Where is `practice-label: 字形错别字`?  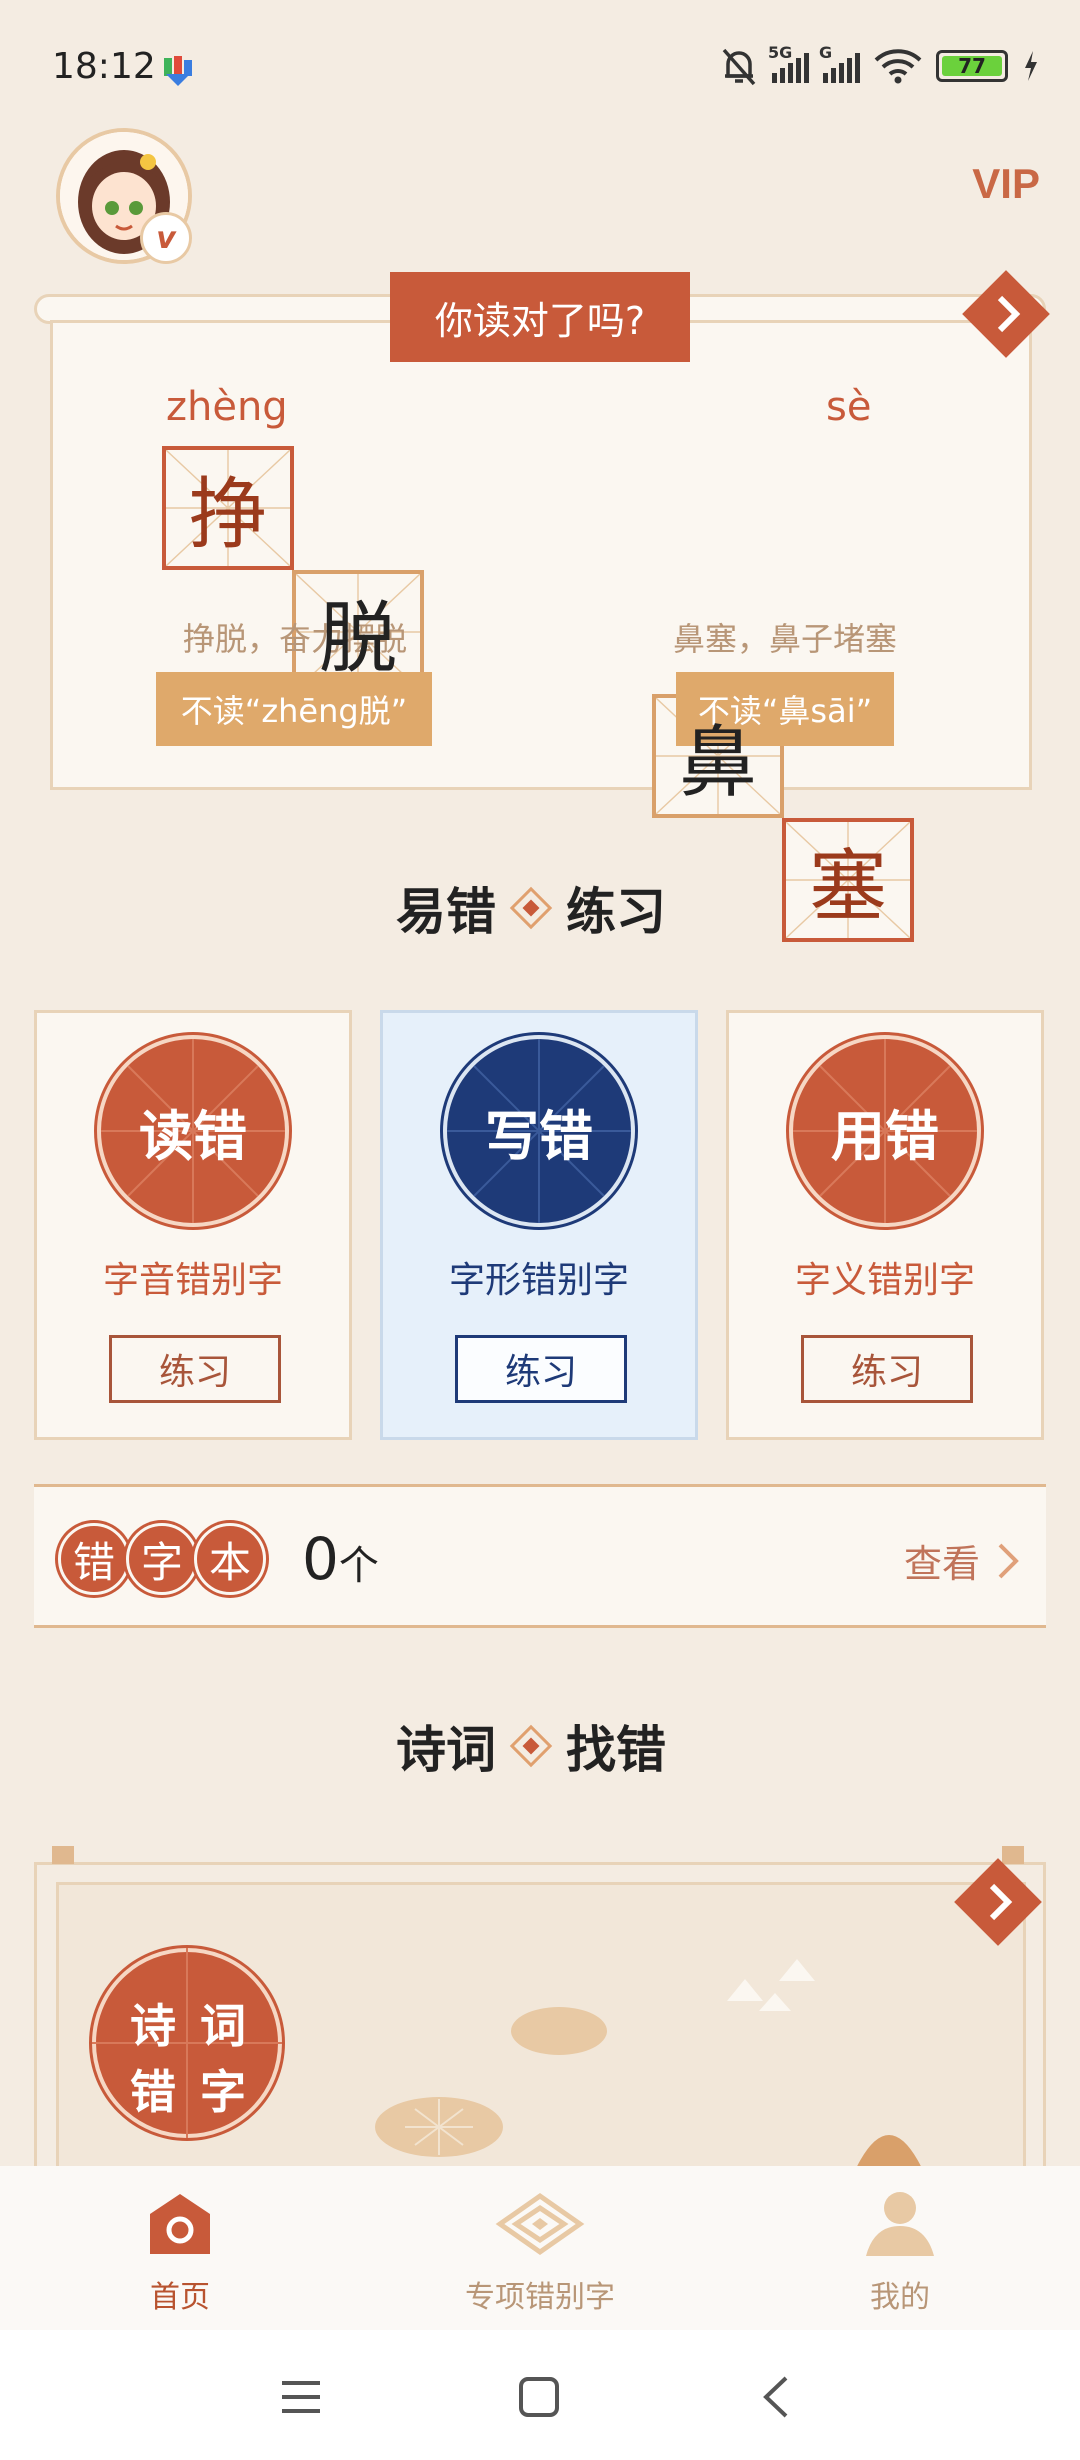 practice-label: 字形错别字 is located at coordinates (538, 1280).